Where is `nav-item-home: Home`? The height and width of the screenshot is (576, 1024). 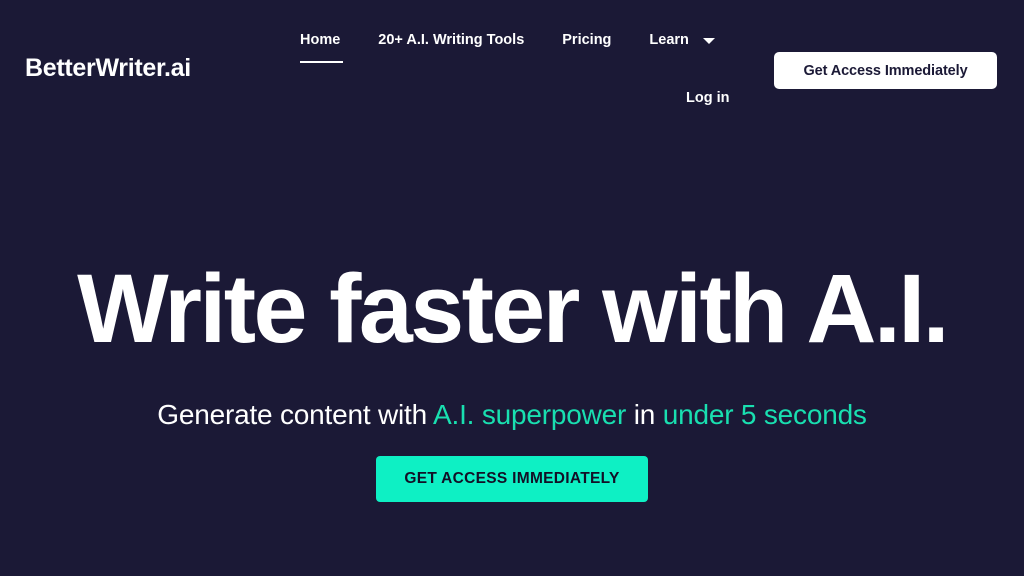 nav-item-home: Home is located at coordinates (321, 47).